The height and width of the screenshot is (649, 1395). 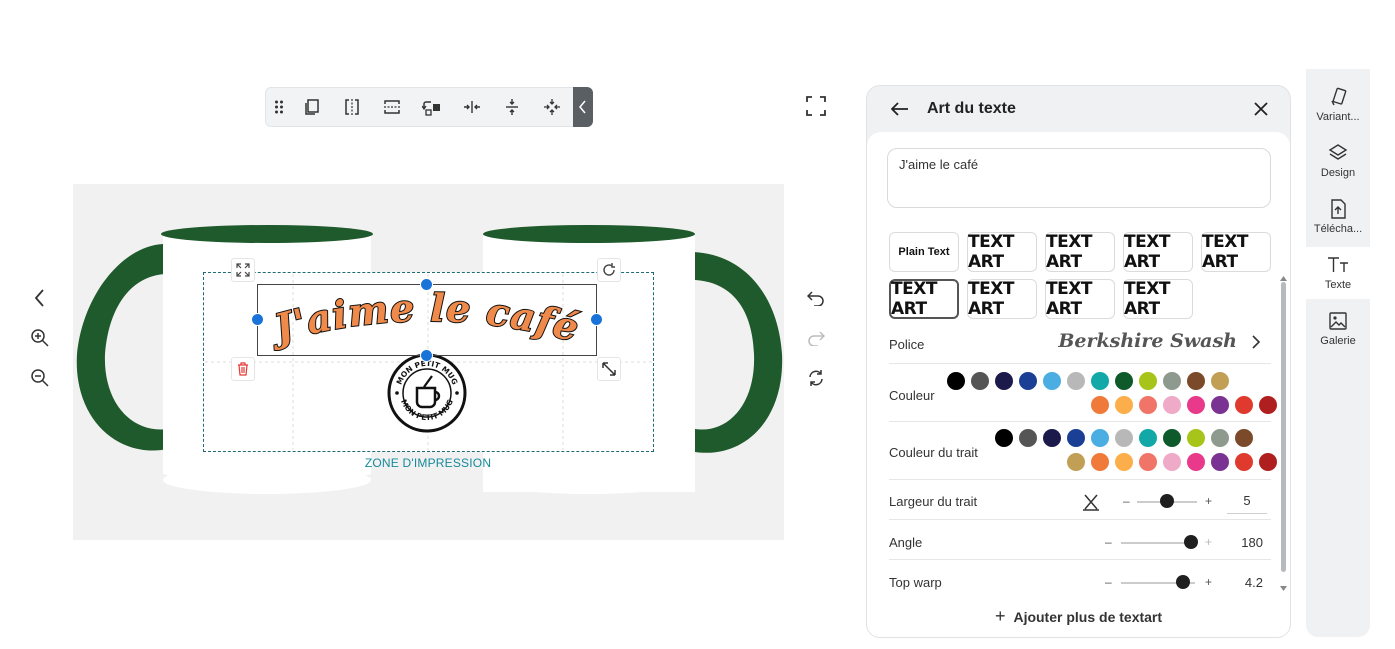 What do you see at coordinates (1108, 542) in the screenshot?
I see `angle-minus: –` at bounding box center [1108, 542].